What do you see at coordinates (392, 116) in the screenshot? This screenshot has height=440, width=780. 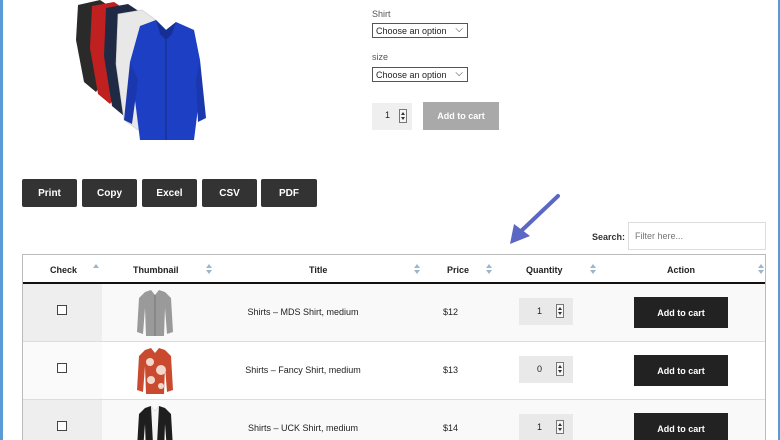 I see `product-quantity-input: 1` at bounding box center [392, 116].